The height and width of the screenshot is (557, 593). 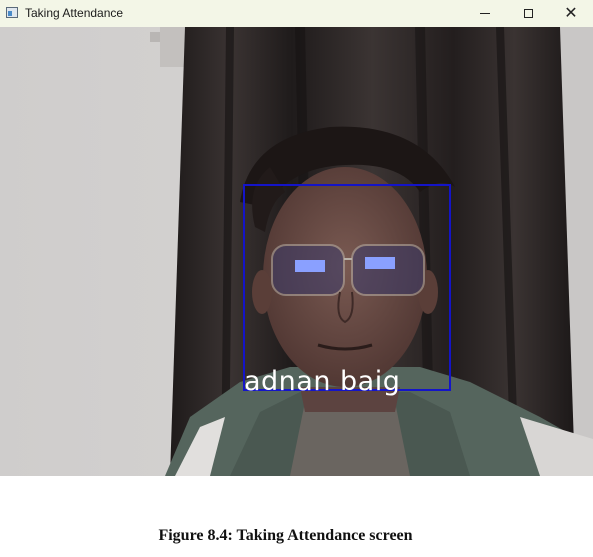 What do you see at coordinates (347, 287) in the screenshot?
I see `face-detection-box` at bounding box center [347, 287].